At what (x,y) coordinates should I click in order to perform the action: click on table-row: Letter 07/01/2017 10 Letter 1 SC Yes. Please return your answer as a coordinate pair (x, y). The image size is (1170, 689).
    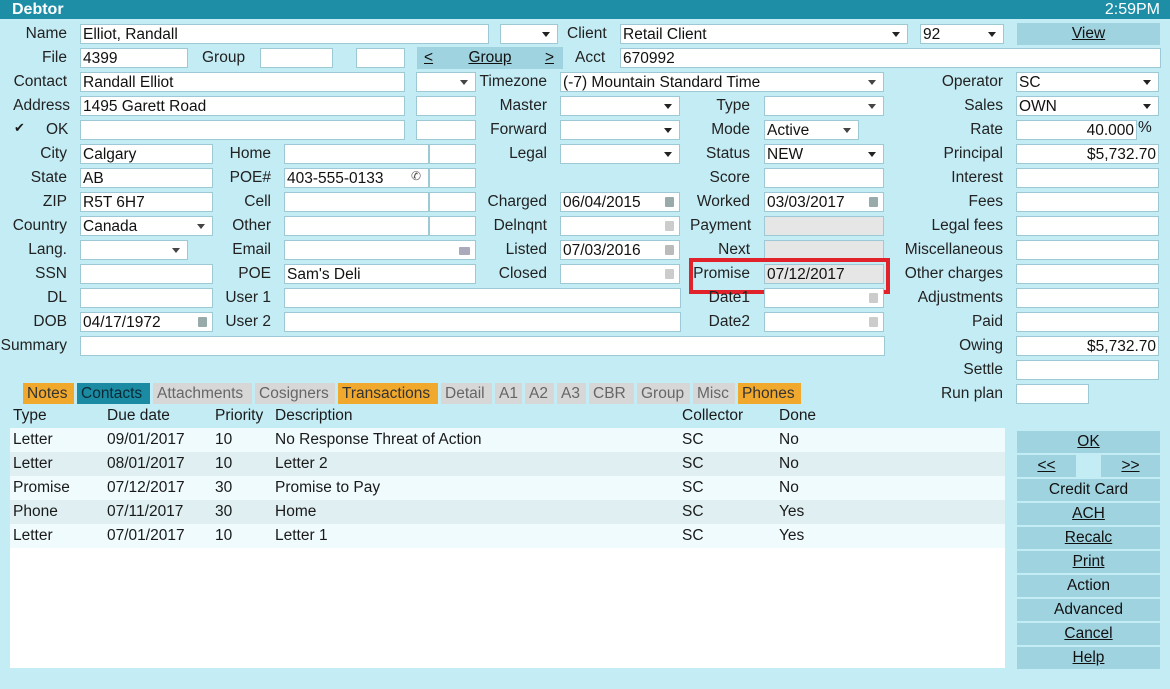
    Looking at the image, I should click on (507, 536).